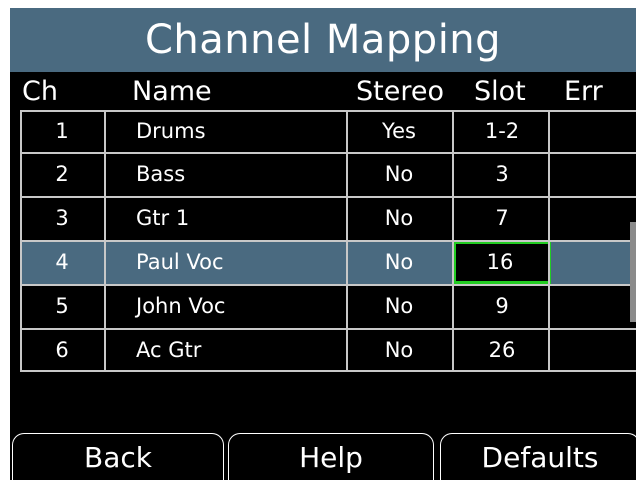 The image size is (636, 480). I want to click on cell-name: John Voc, so click(181, 306).